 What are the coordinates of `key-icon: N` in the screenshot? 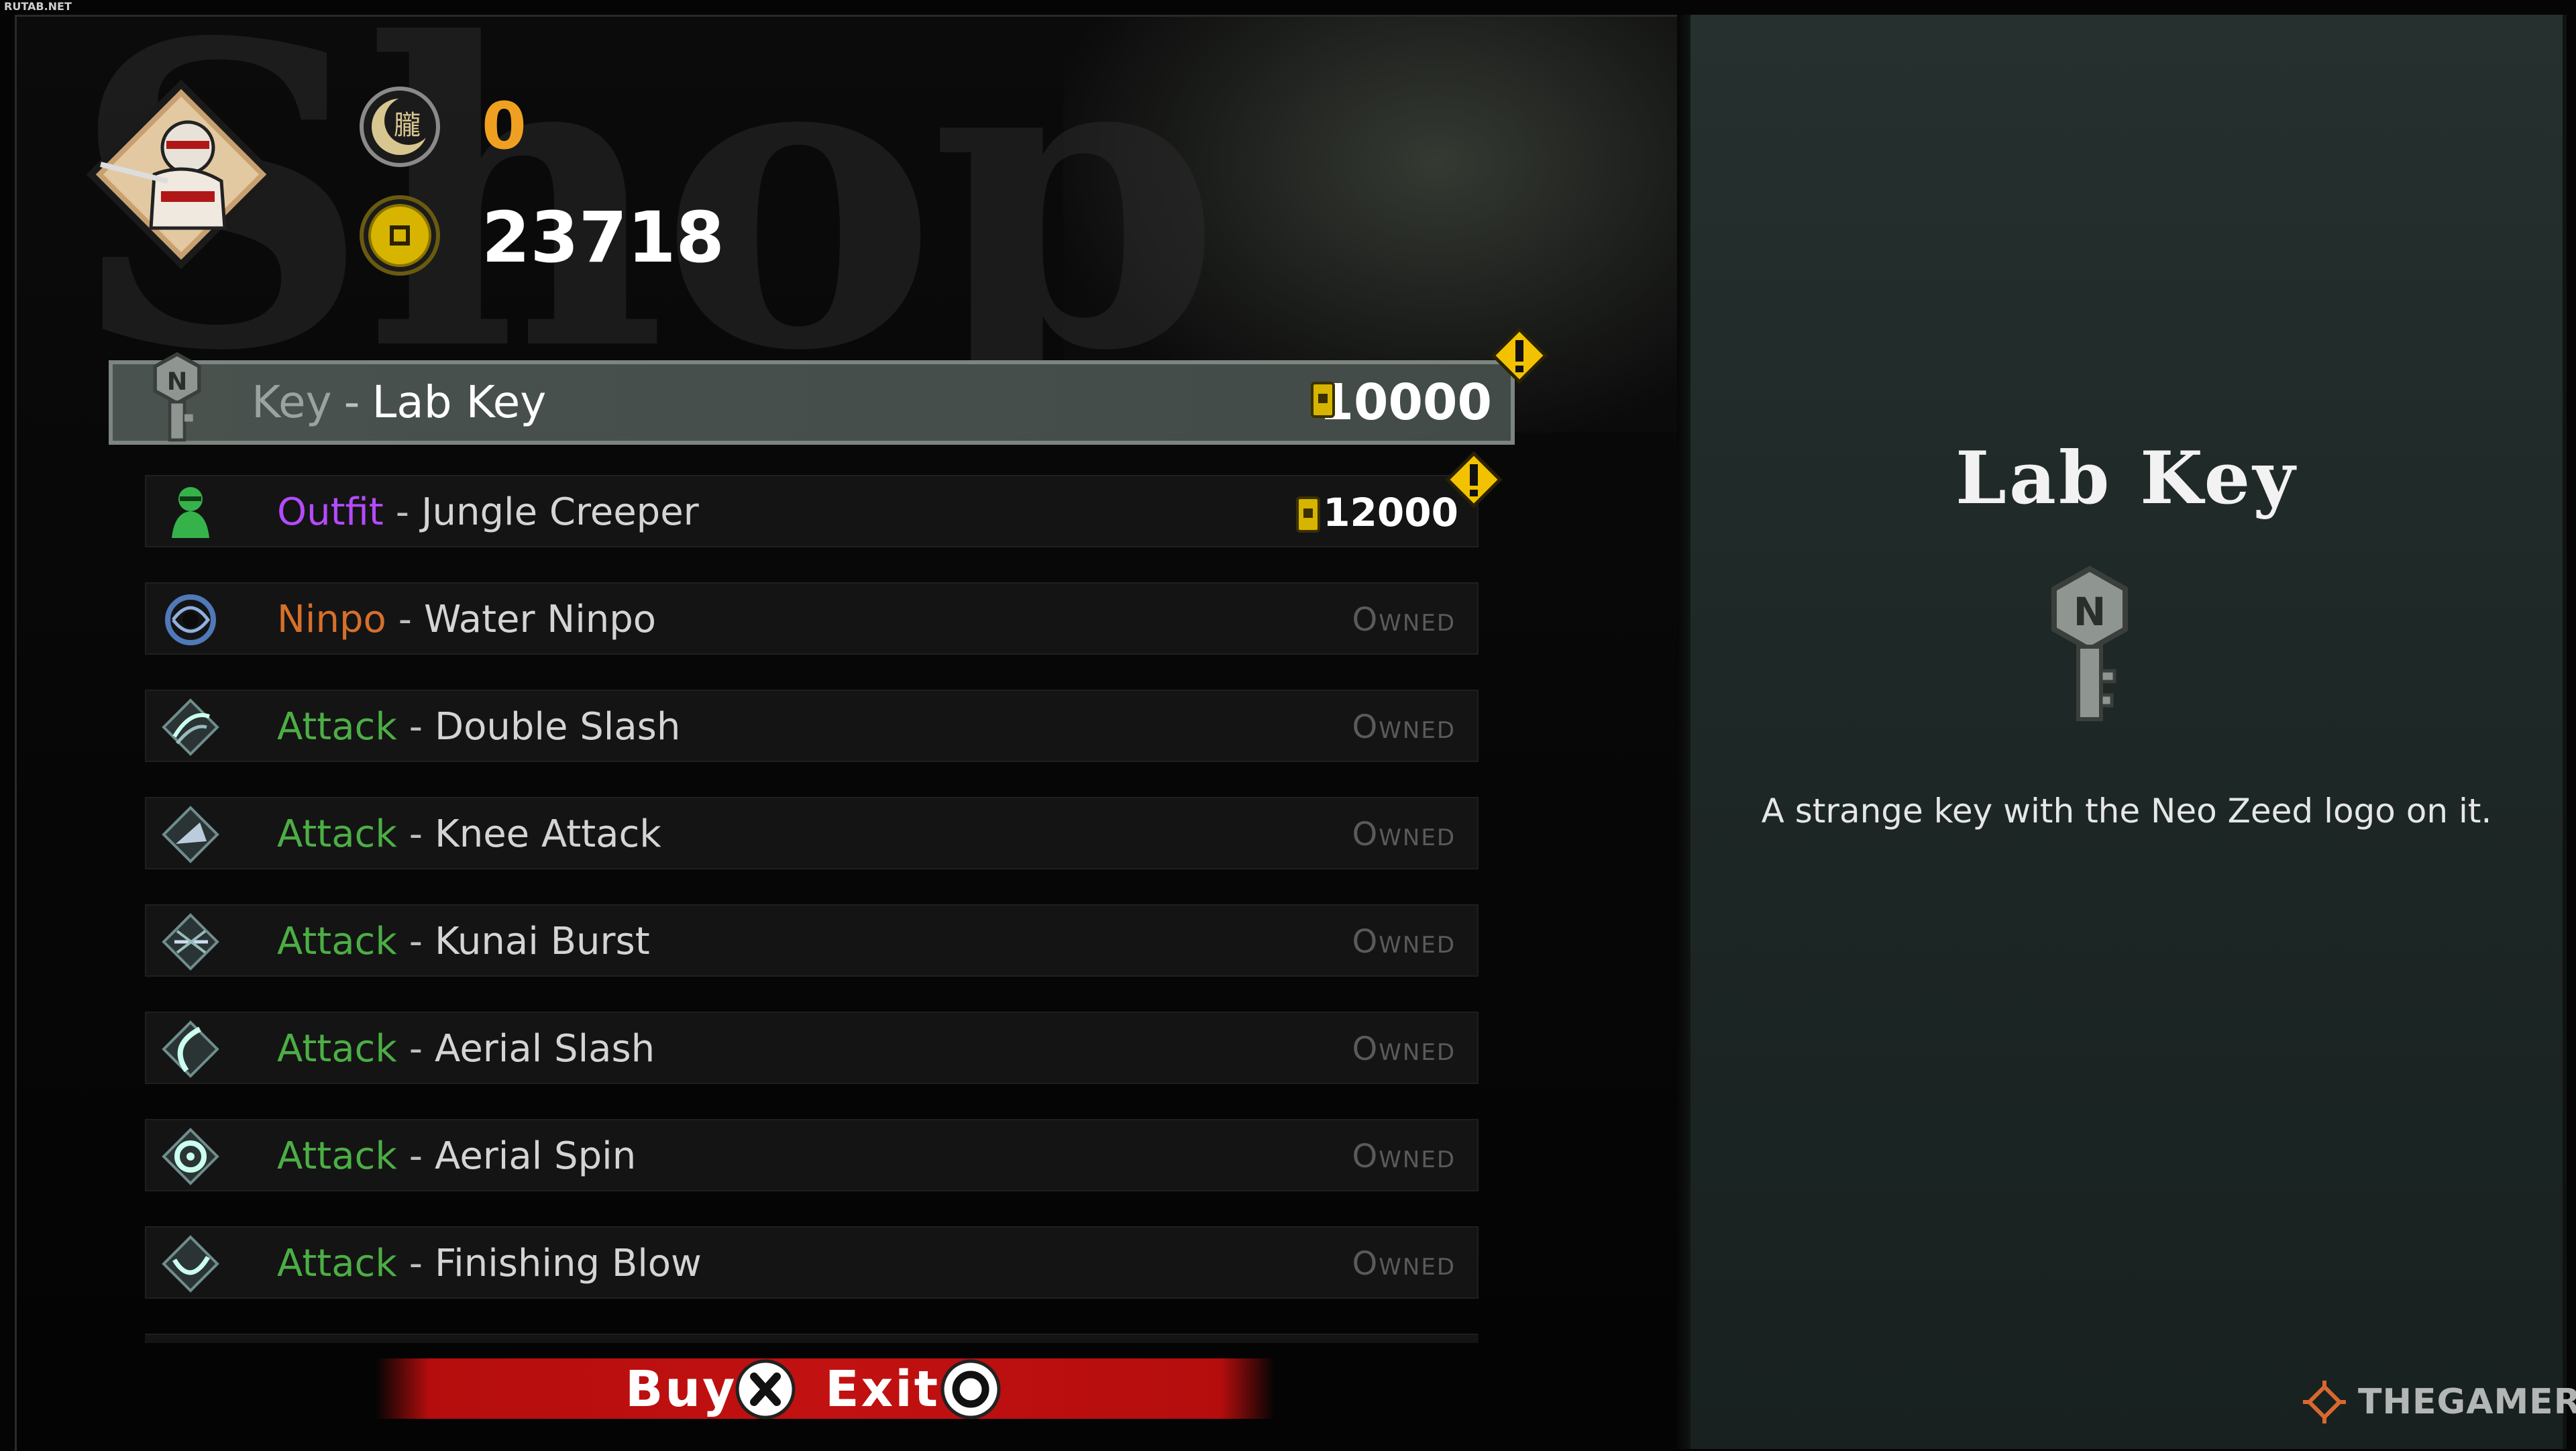 It's located at (180, 396).